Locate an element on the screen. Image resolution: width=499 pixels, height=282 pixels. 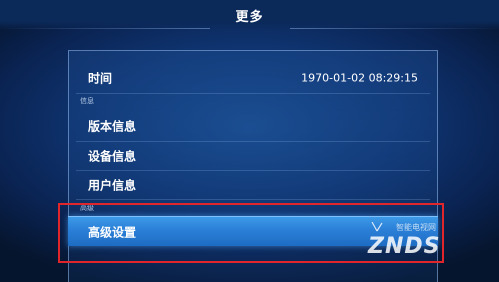
section-header-info: 信息 is located at coordinates (87, 101).